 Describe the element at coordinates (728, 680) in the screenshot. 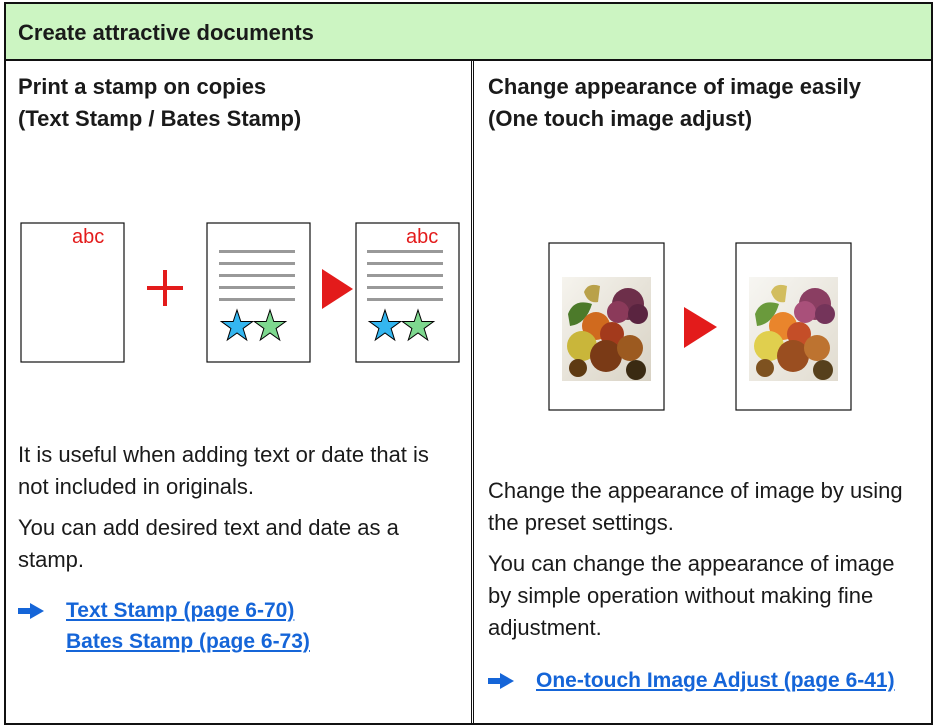

I see `one-touch-image-adjust-link: One-touch Image Adjust (page 6-41)` at that location.